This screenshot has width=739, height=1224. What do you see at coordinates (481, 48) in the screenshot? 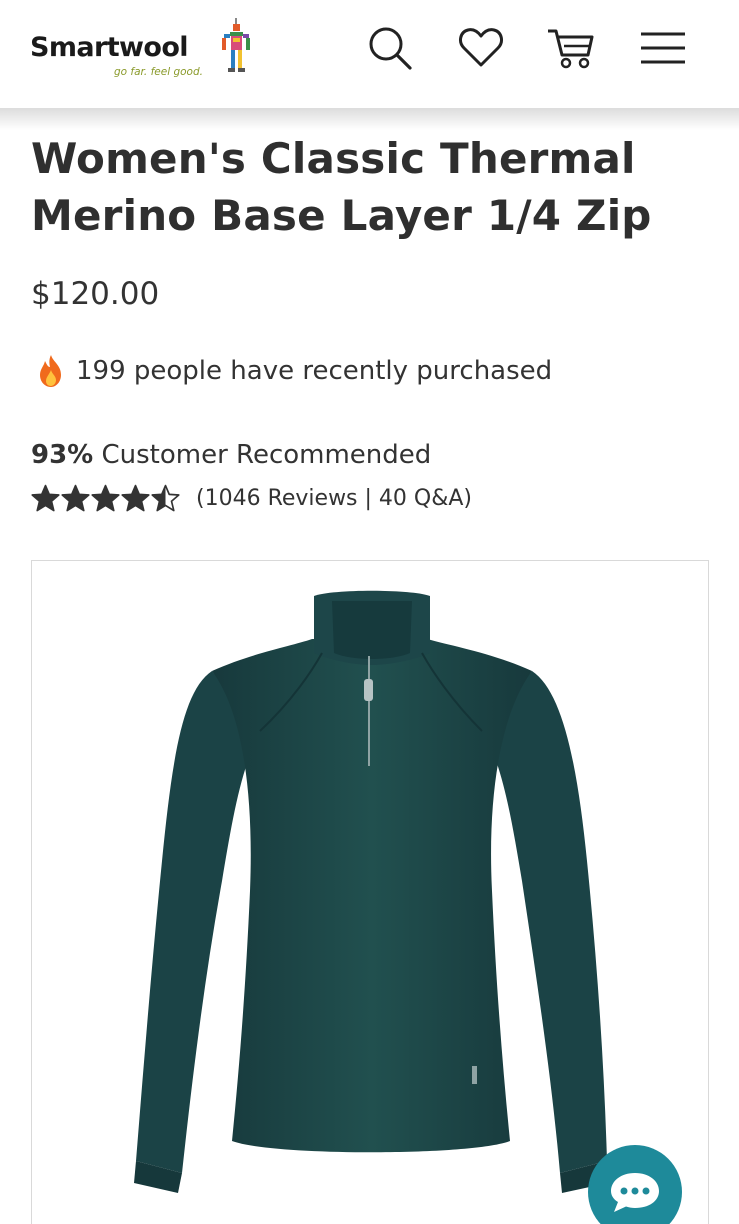
I see `wishlist-heart-icon` at bounding box center [481, 48].